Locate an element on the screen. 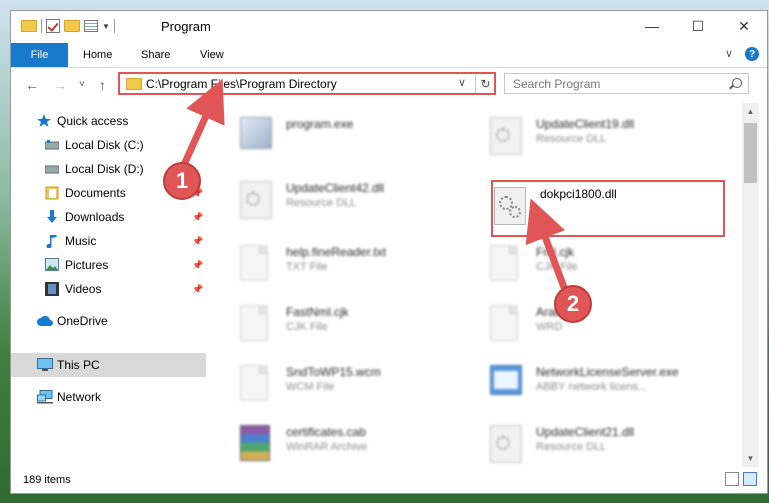 The height and width of the screenshot is (503, 769). file-type: WRD is located at coordinates (549, 327).